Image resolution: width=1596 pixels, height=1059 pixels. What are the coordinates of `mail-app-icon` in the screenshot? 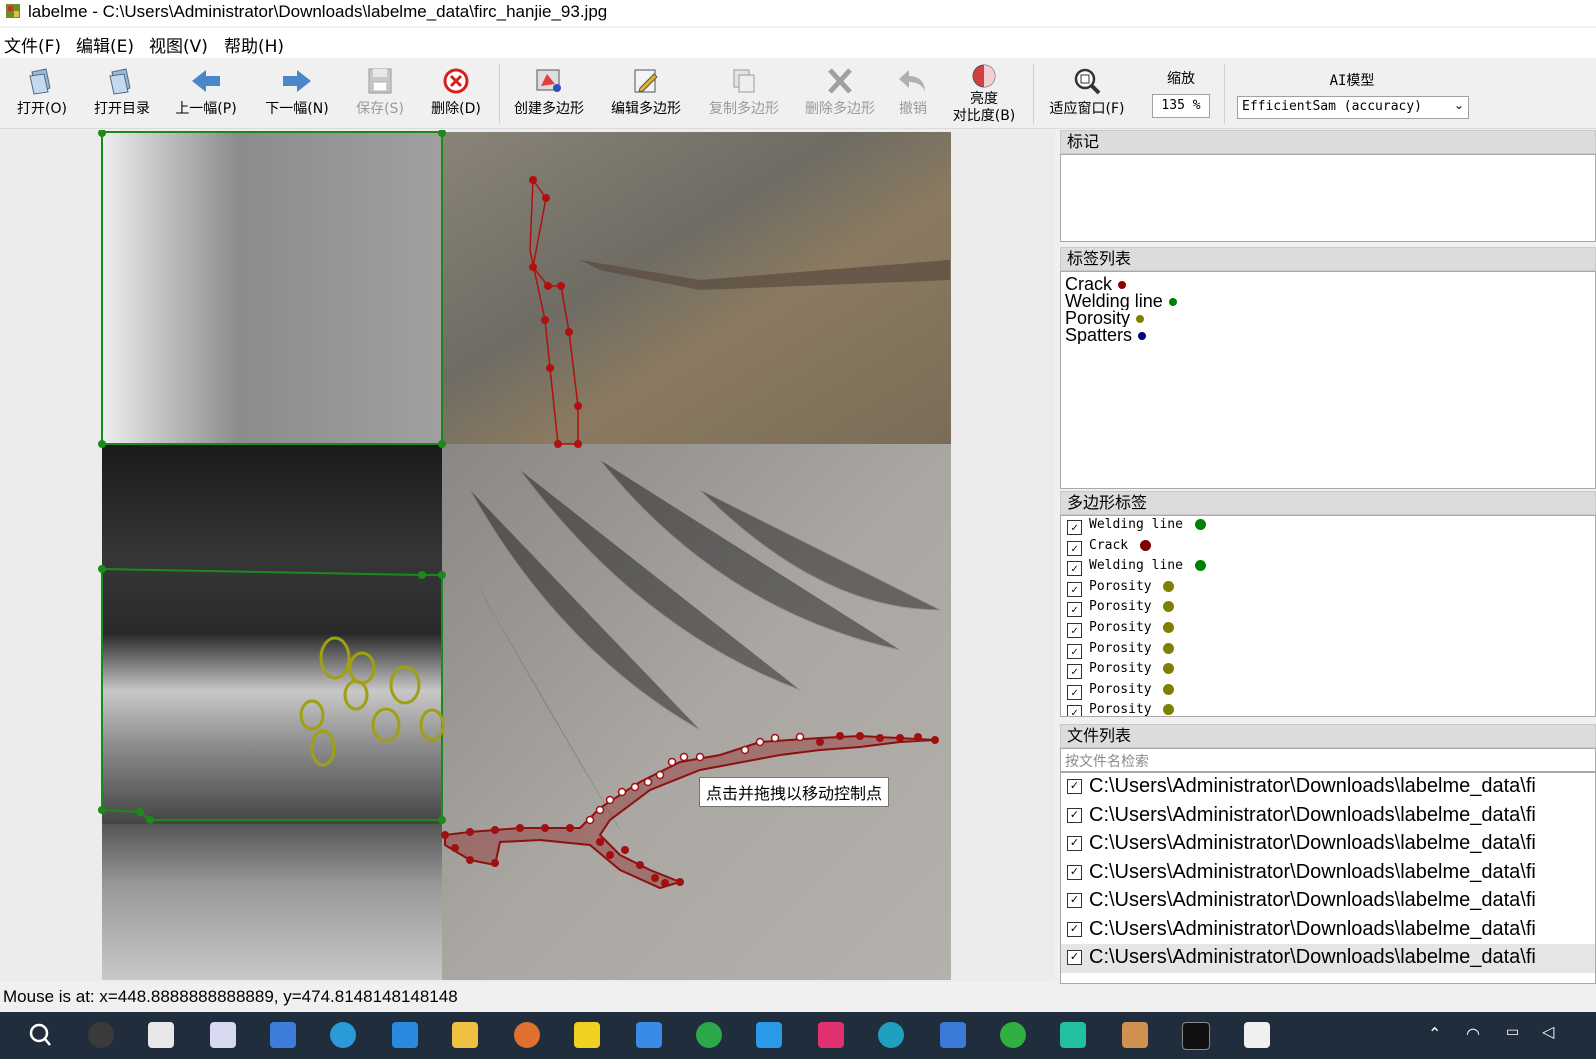 It's located at (649, 1035).